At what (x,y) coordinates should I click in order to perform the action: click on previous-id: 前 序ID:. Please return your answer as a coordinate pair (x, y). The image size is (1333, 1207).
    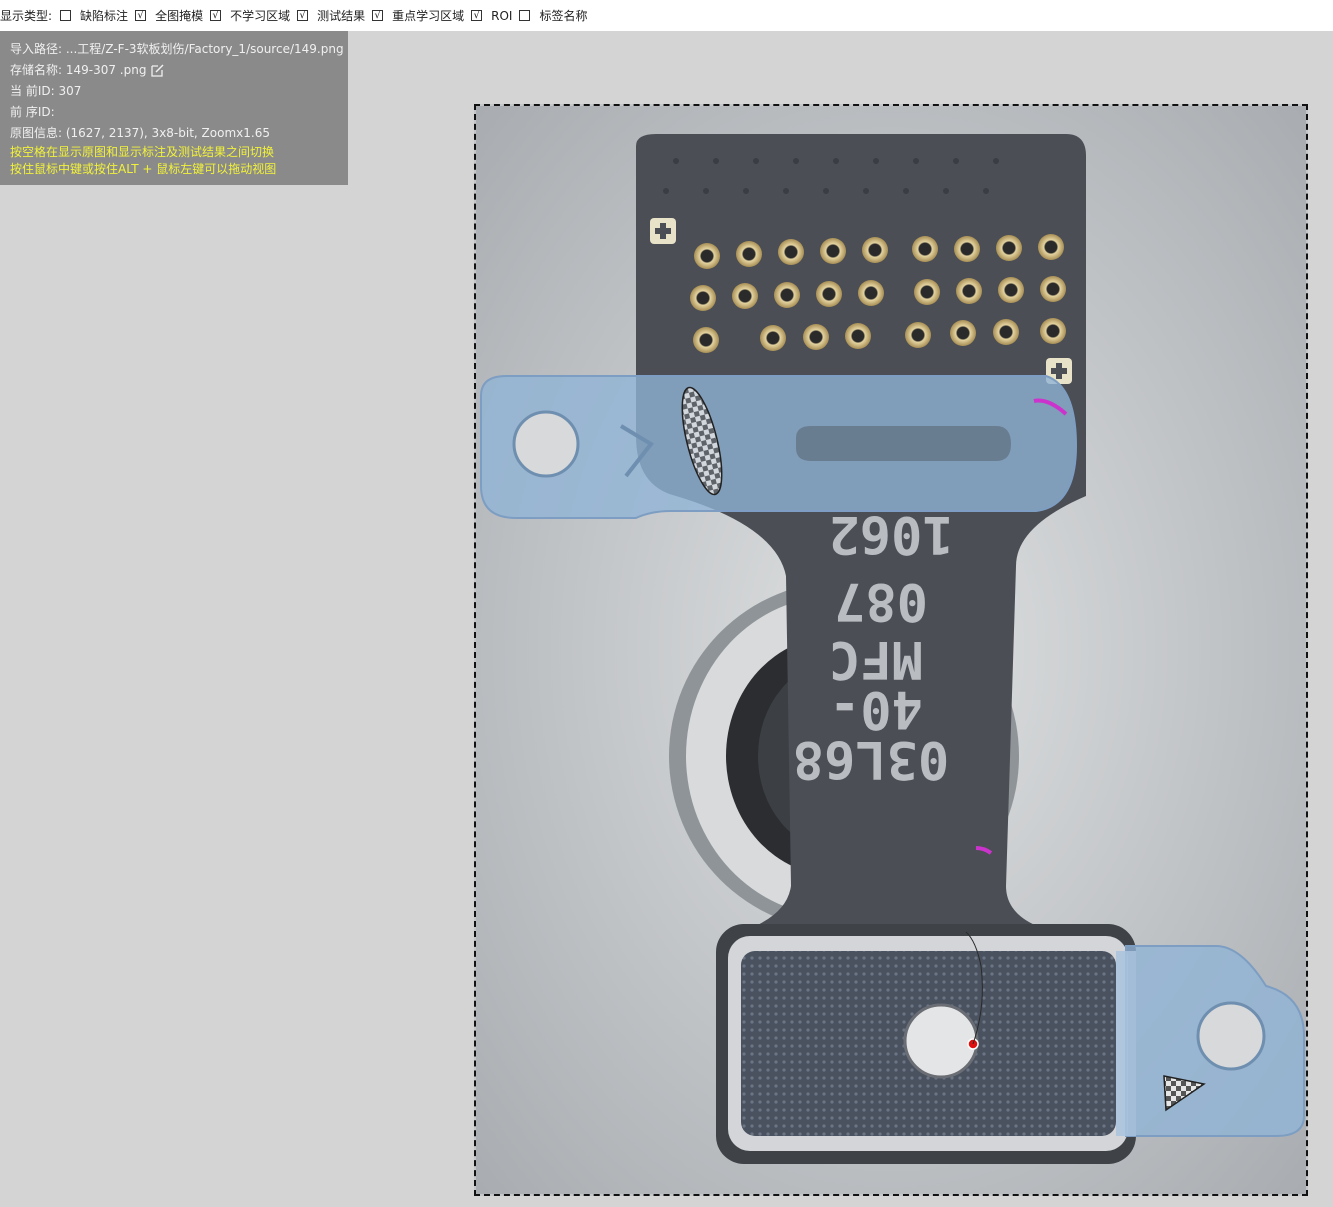
    Looking at the image, I should click on (32, 112).